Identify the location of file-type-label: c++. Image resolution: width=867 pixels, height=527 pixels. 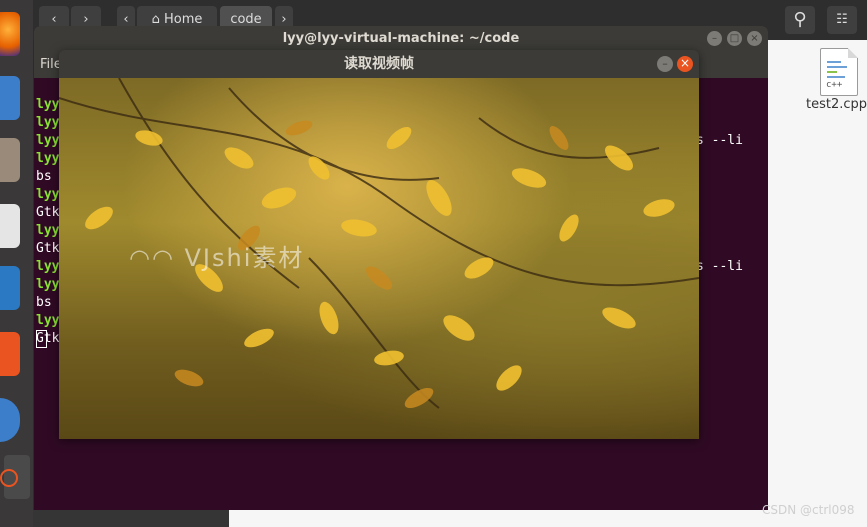
(834, 85).